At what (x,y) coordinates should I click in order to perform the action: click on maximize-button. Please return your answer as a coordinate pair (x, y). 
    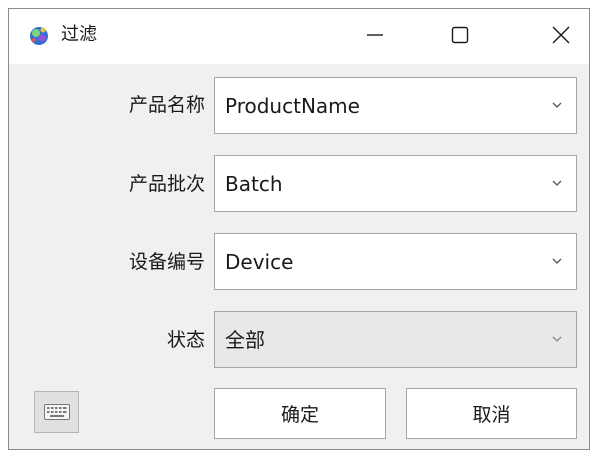
    Looking at the image, I should click on (460, 35).